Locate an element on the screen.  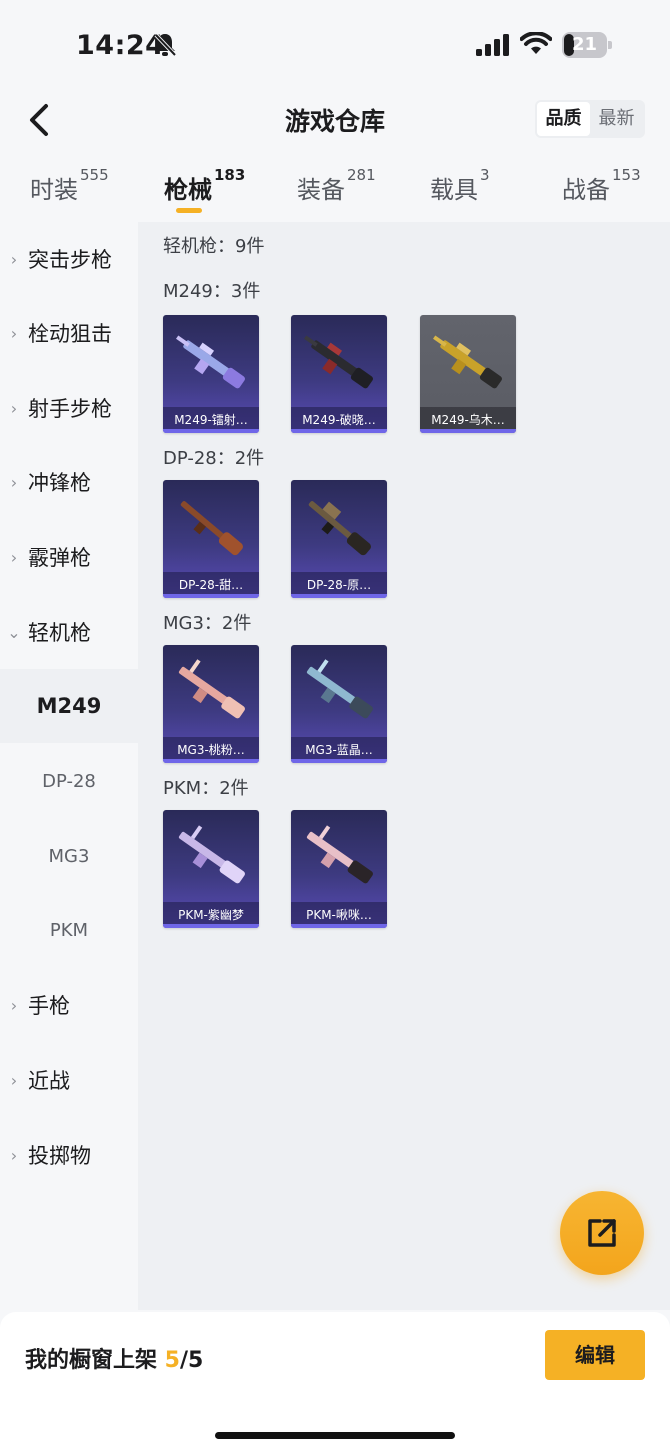
sidebar-subitem-dp28: DP-28 is located at coordinates (69, 781).